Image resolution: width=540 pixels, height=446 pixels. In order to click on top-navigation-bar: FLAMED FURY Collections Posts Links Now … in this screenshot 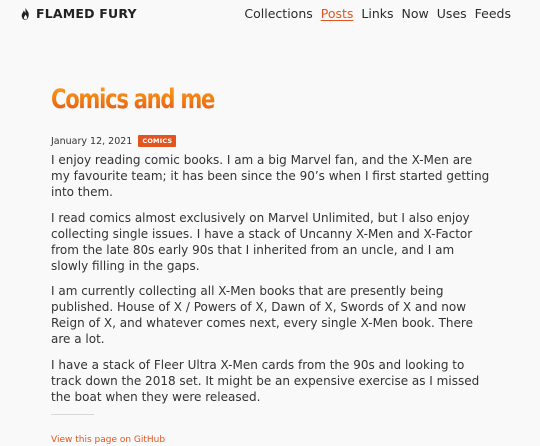, I will do `click(270, 14)`.